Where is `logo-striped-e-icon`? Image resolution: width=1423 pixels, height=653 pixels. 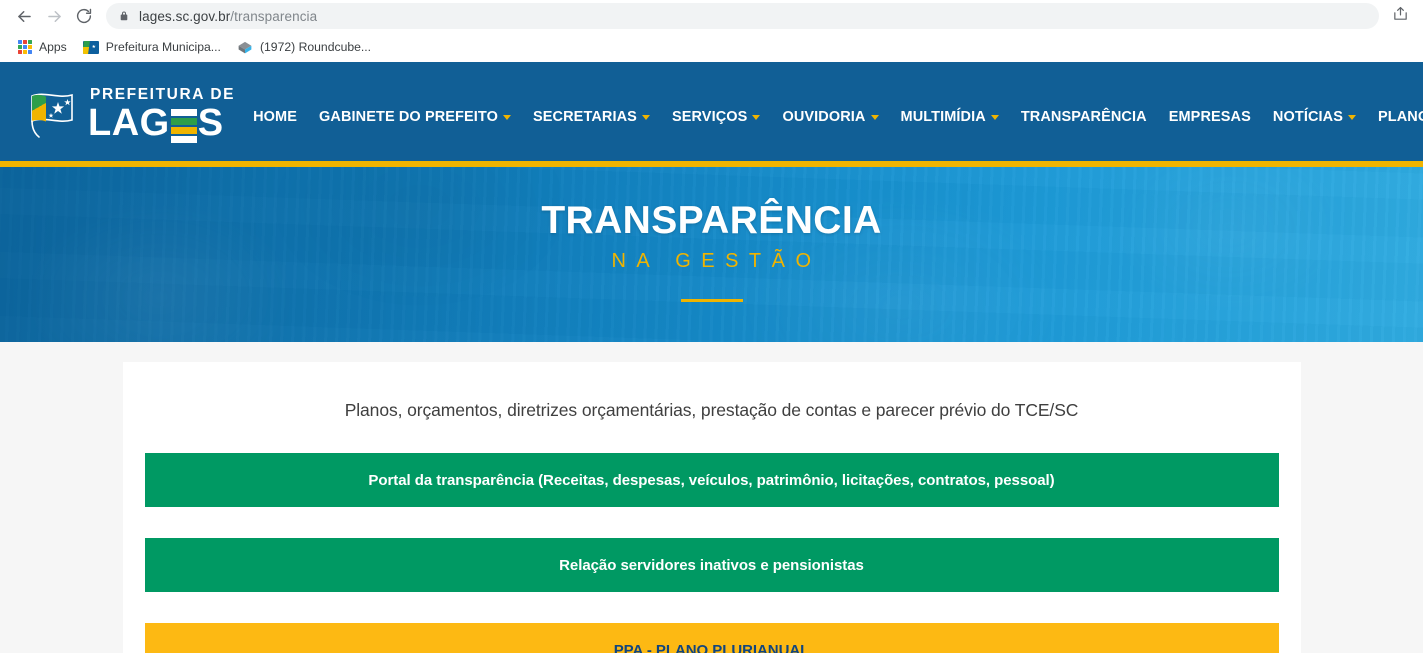
logo-striped-e-icon is located at coordinates (183, 125).